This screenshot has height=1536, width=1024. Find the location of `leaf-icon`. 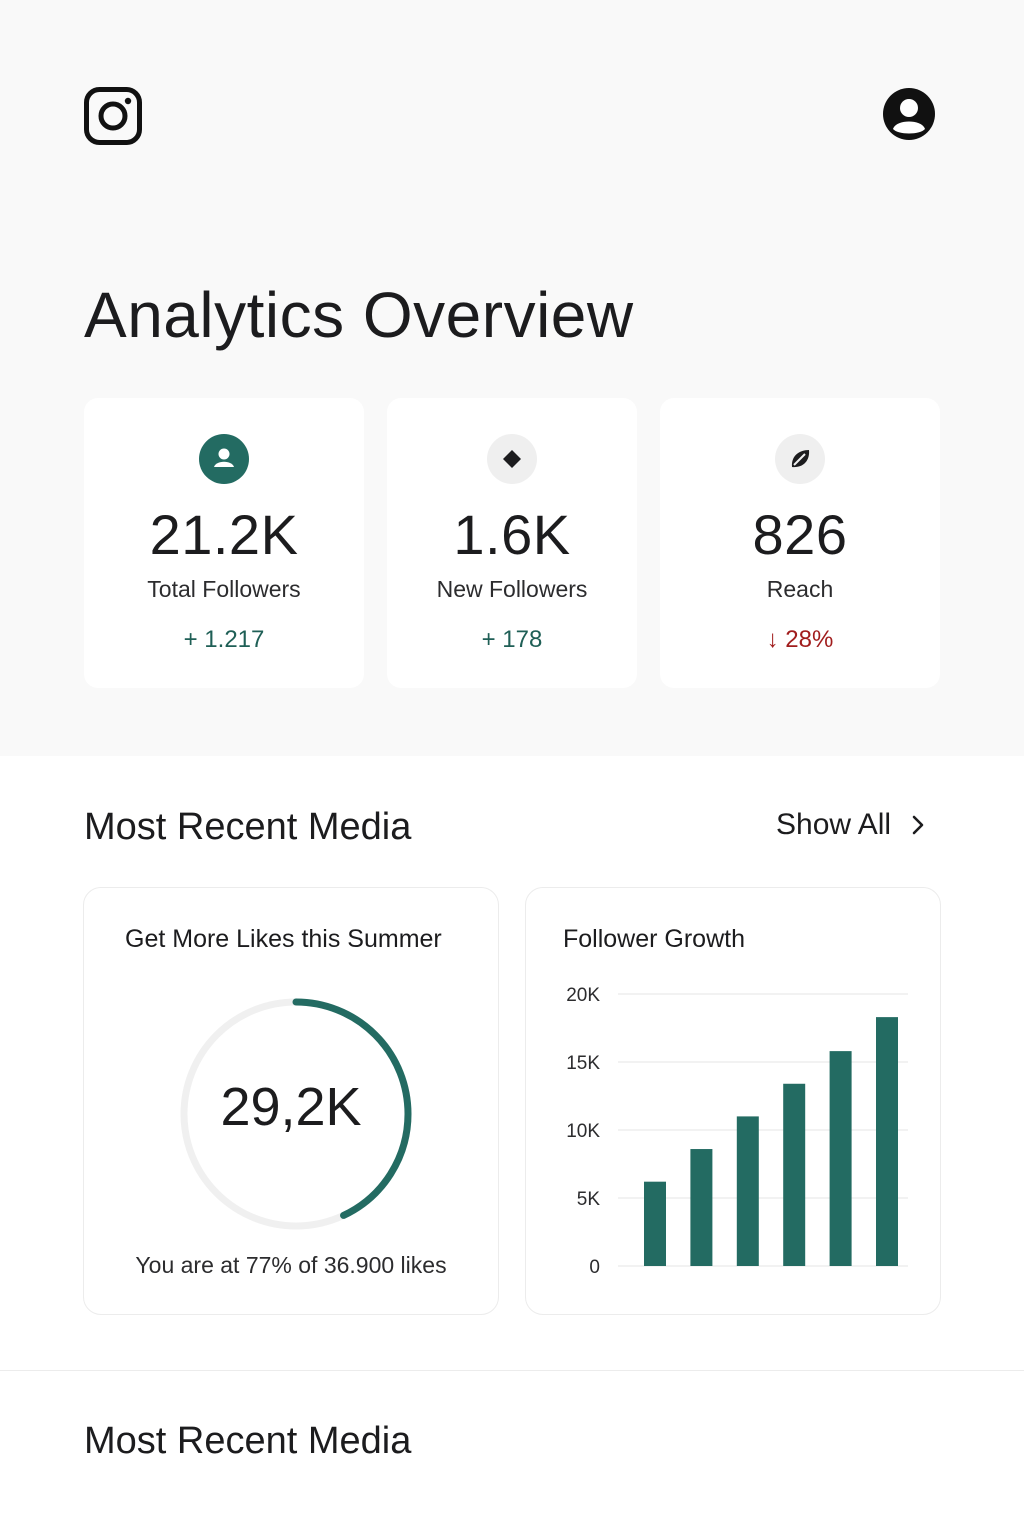

leaf-icon is located at coordinates (800, 459).